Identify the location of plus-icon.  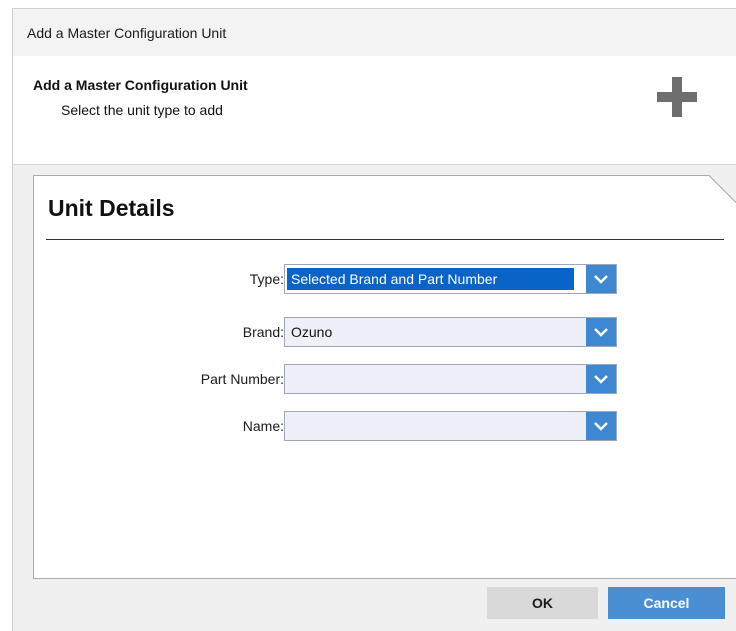
(677, 97).